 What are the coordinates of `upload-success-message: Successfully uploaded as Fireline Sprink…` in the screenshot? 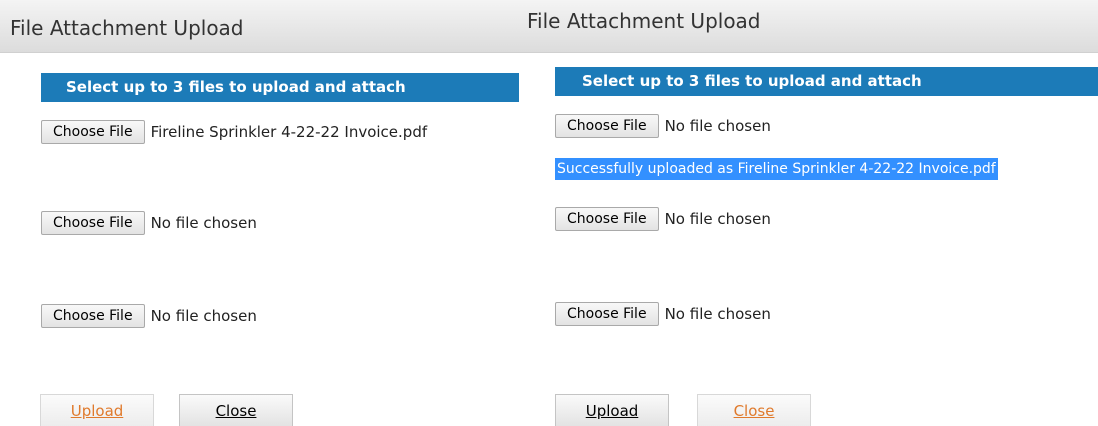 It's located at (776, 169).